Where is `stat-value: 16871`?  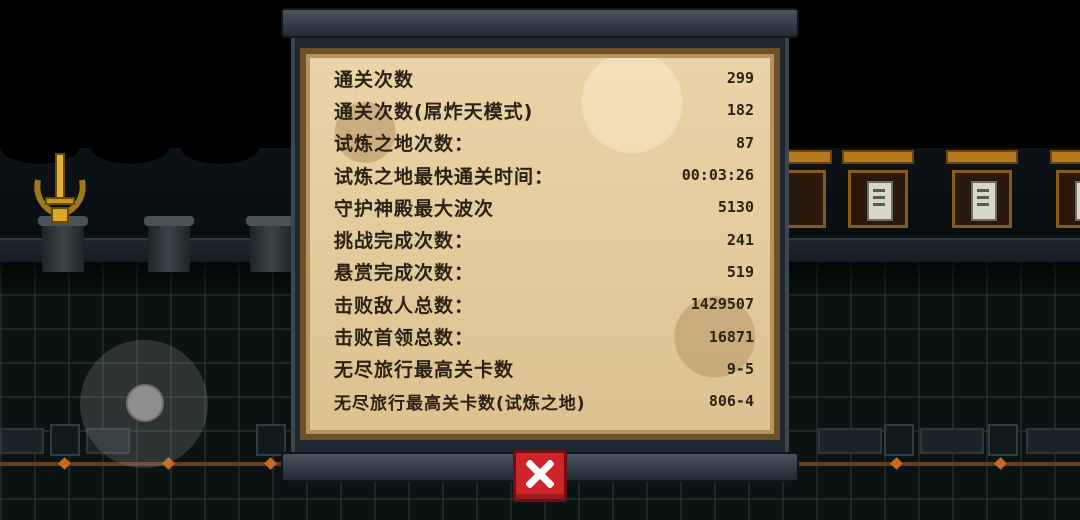 stat-value: 16871 is located at coordinates (731, 336).